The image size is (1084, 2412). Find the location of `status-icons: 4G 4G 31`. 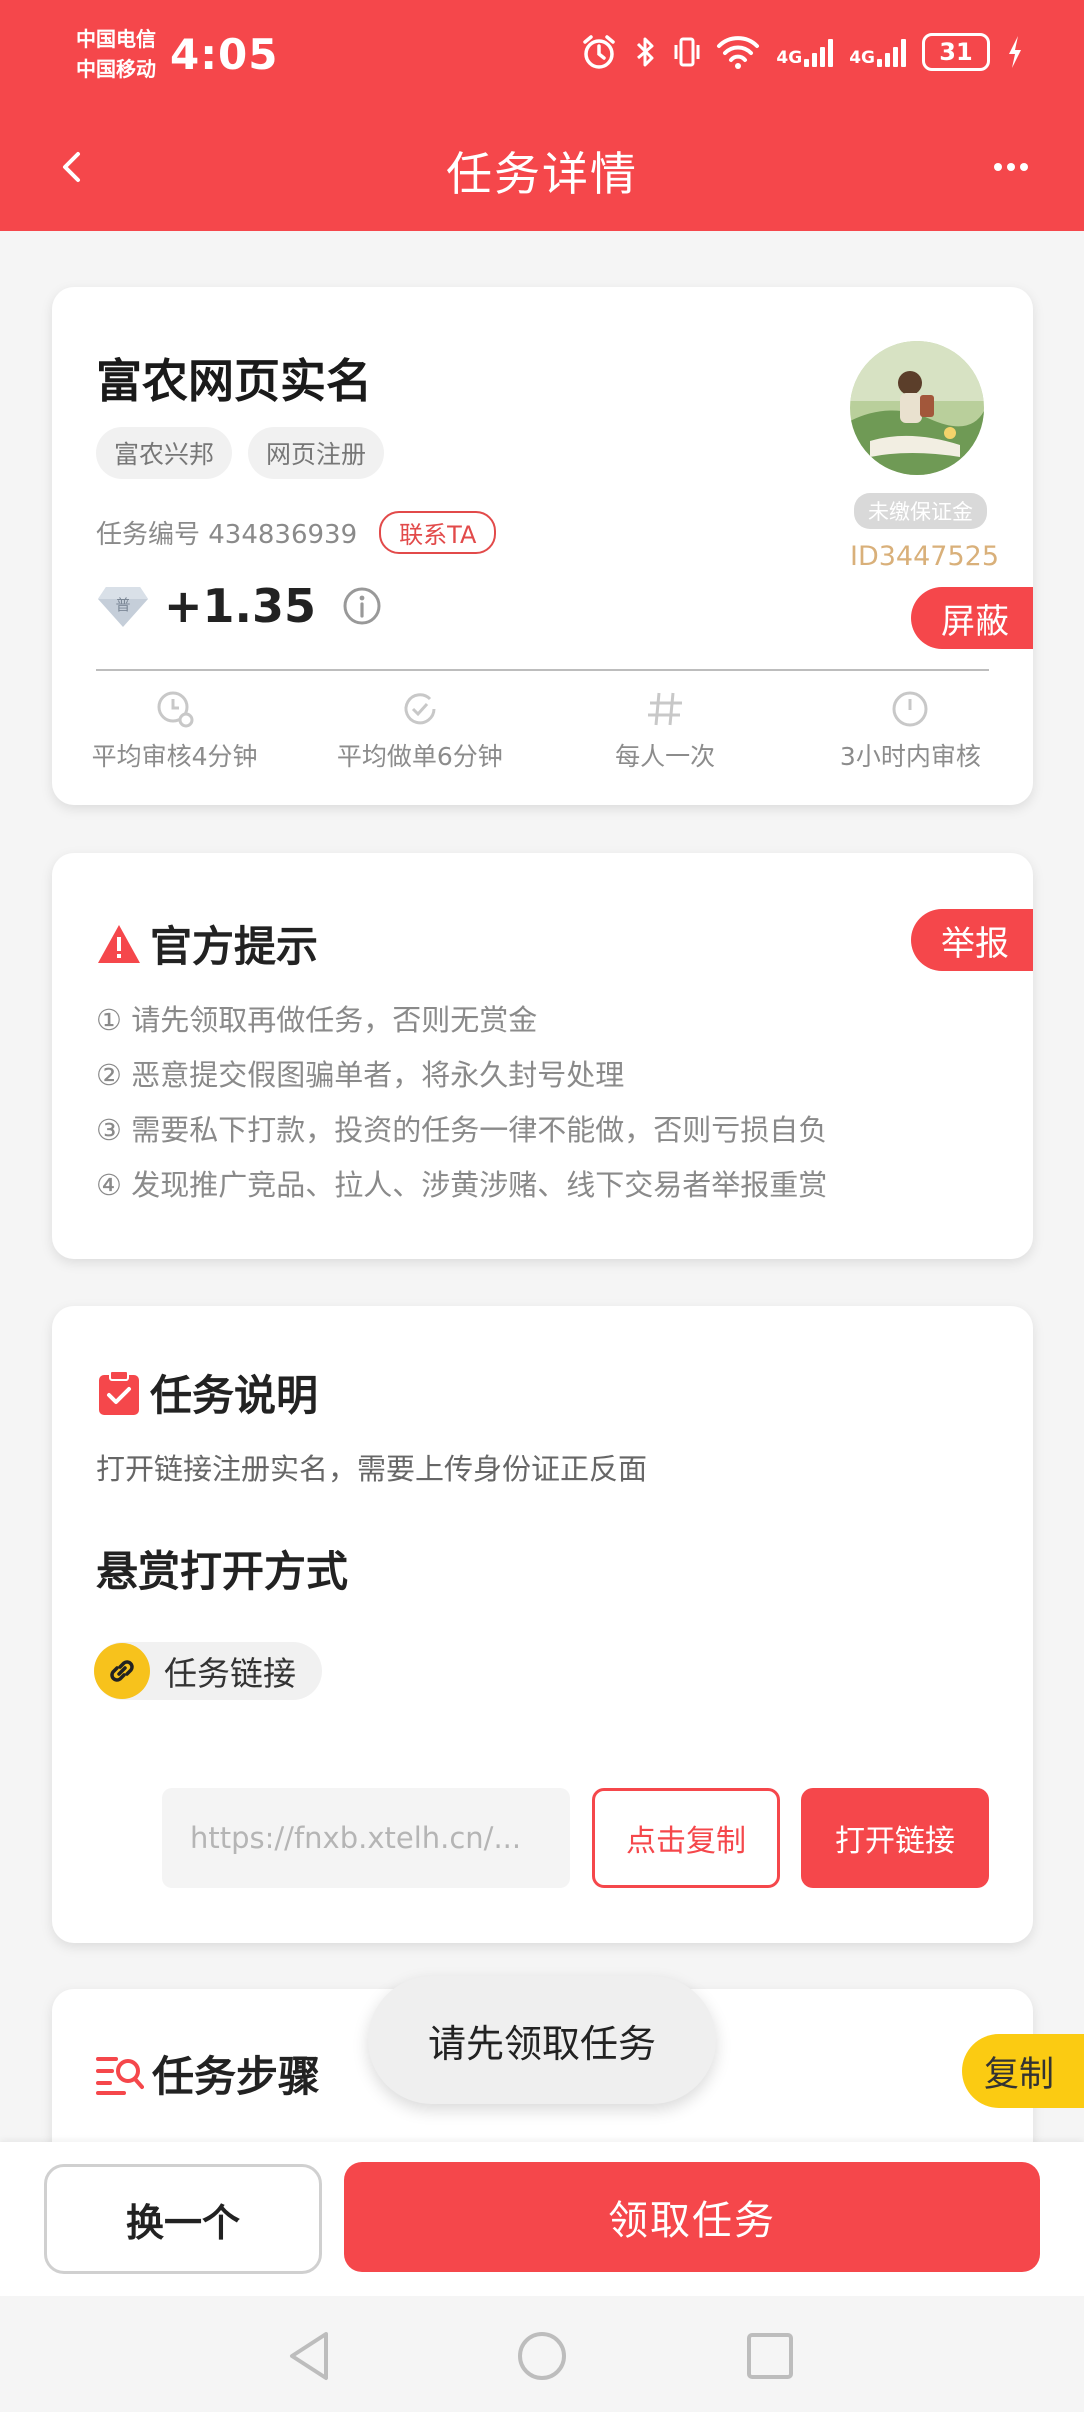

status-icons: 4G 4G 31 is located at coordinates (802, 52).